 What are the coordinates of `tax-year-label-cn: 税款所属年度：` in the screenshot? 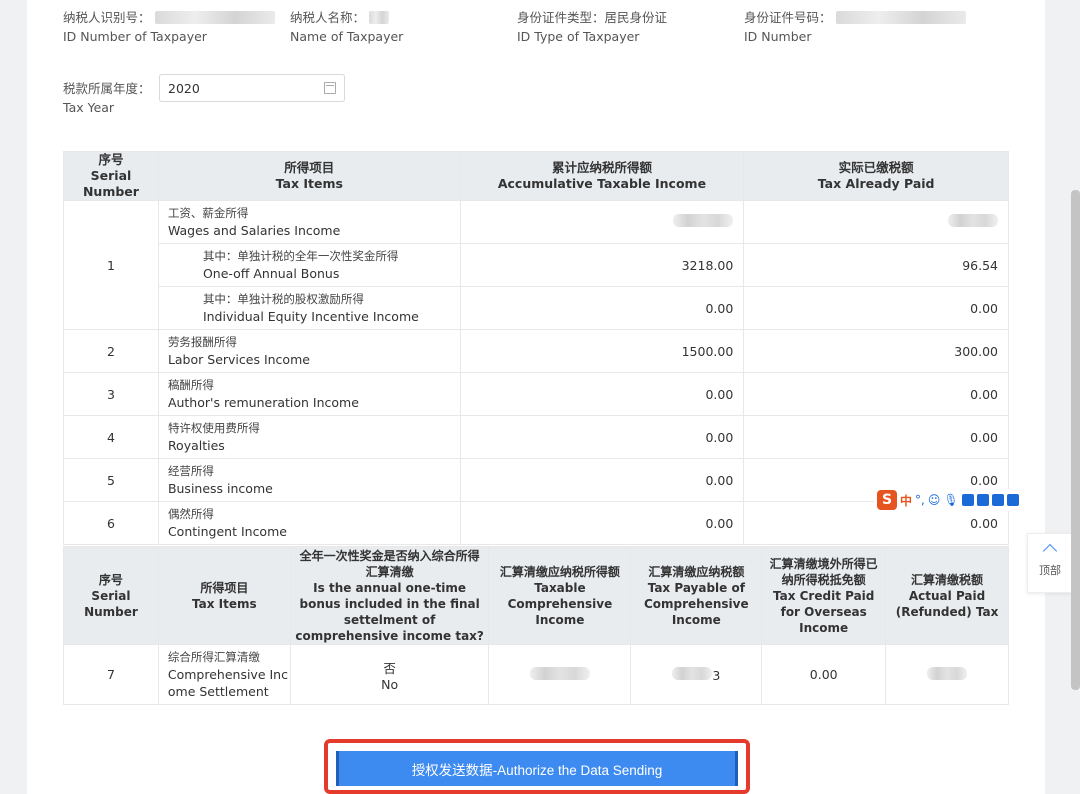 It's located at (107, 88).